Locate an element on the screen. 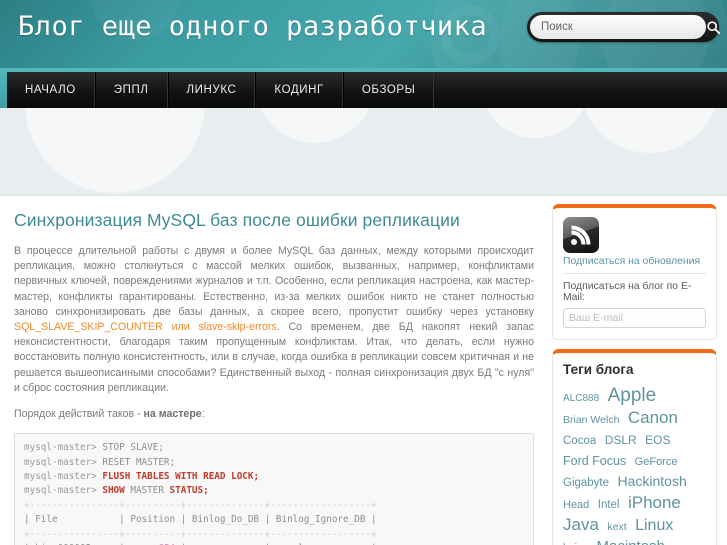 This screenshot has height=545, width=727. tag-link: Cocoa is located at coordinates (579, 441).